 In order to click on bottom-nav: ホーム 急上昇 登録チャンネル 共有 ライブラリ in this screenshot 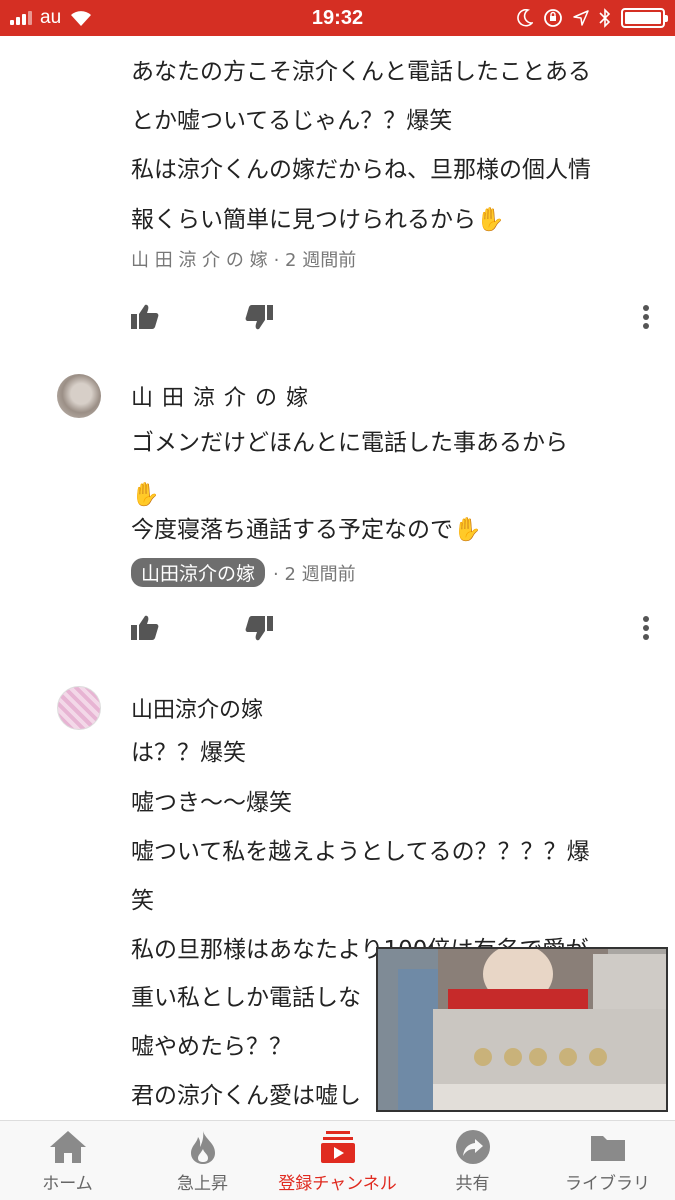, I will do `click(337, 1160)`.